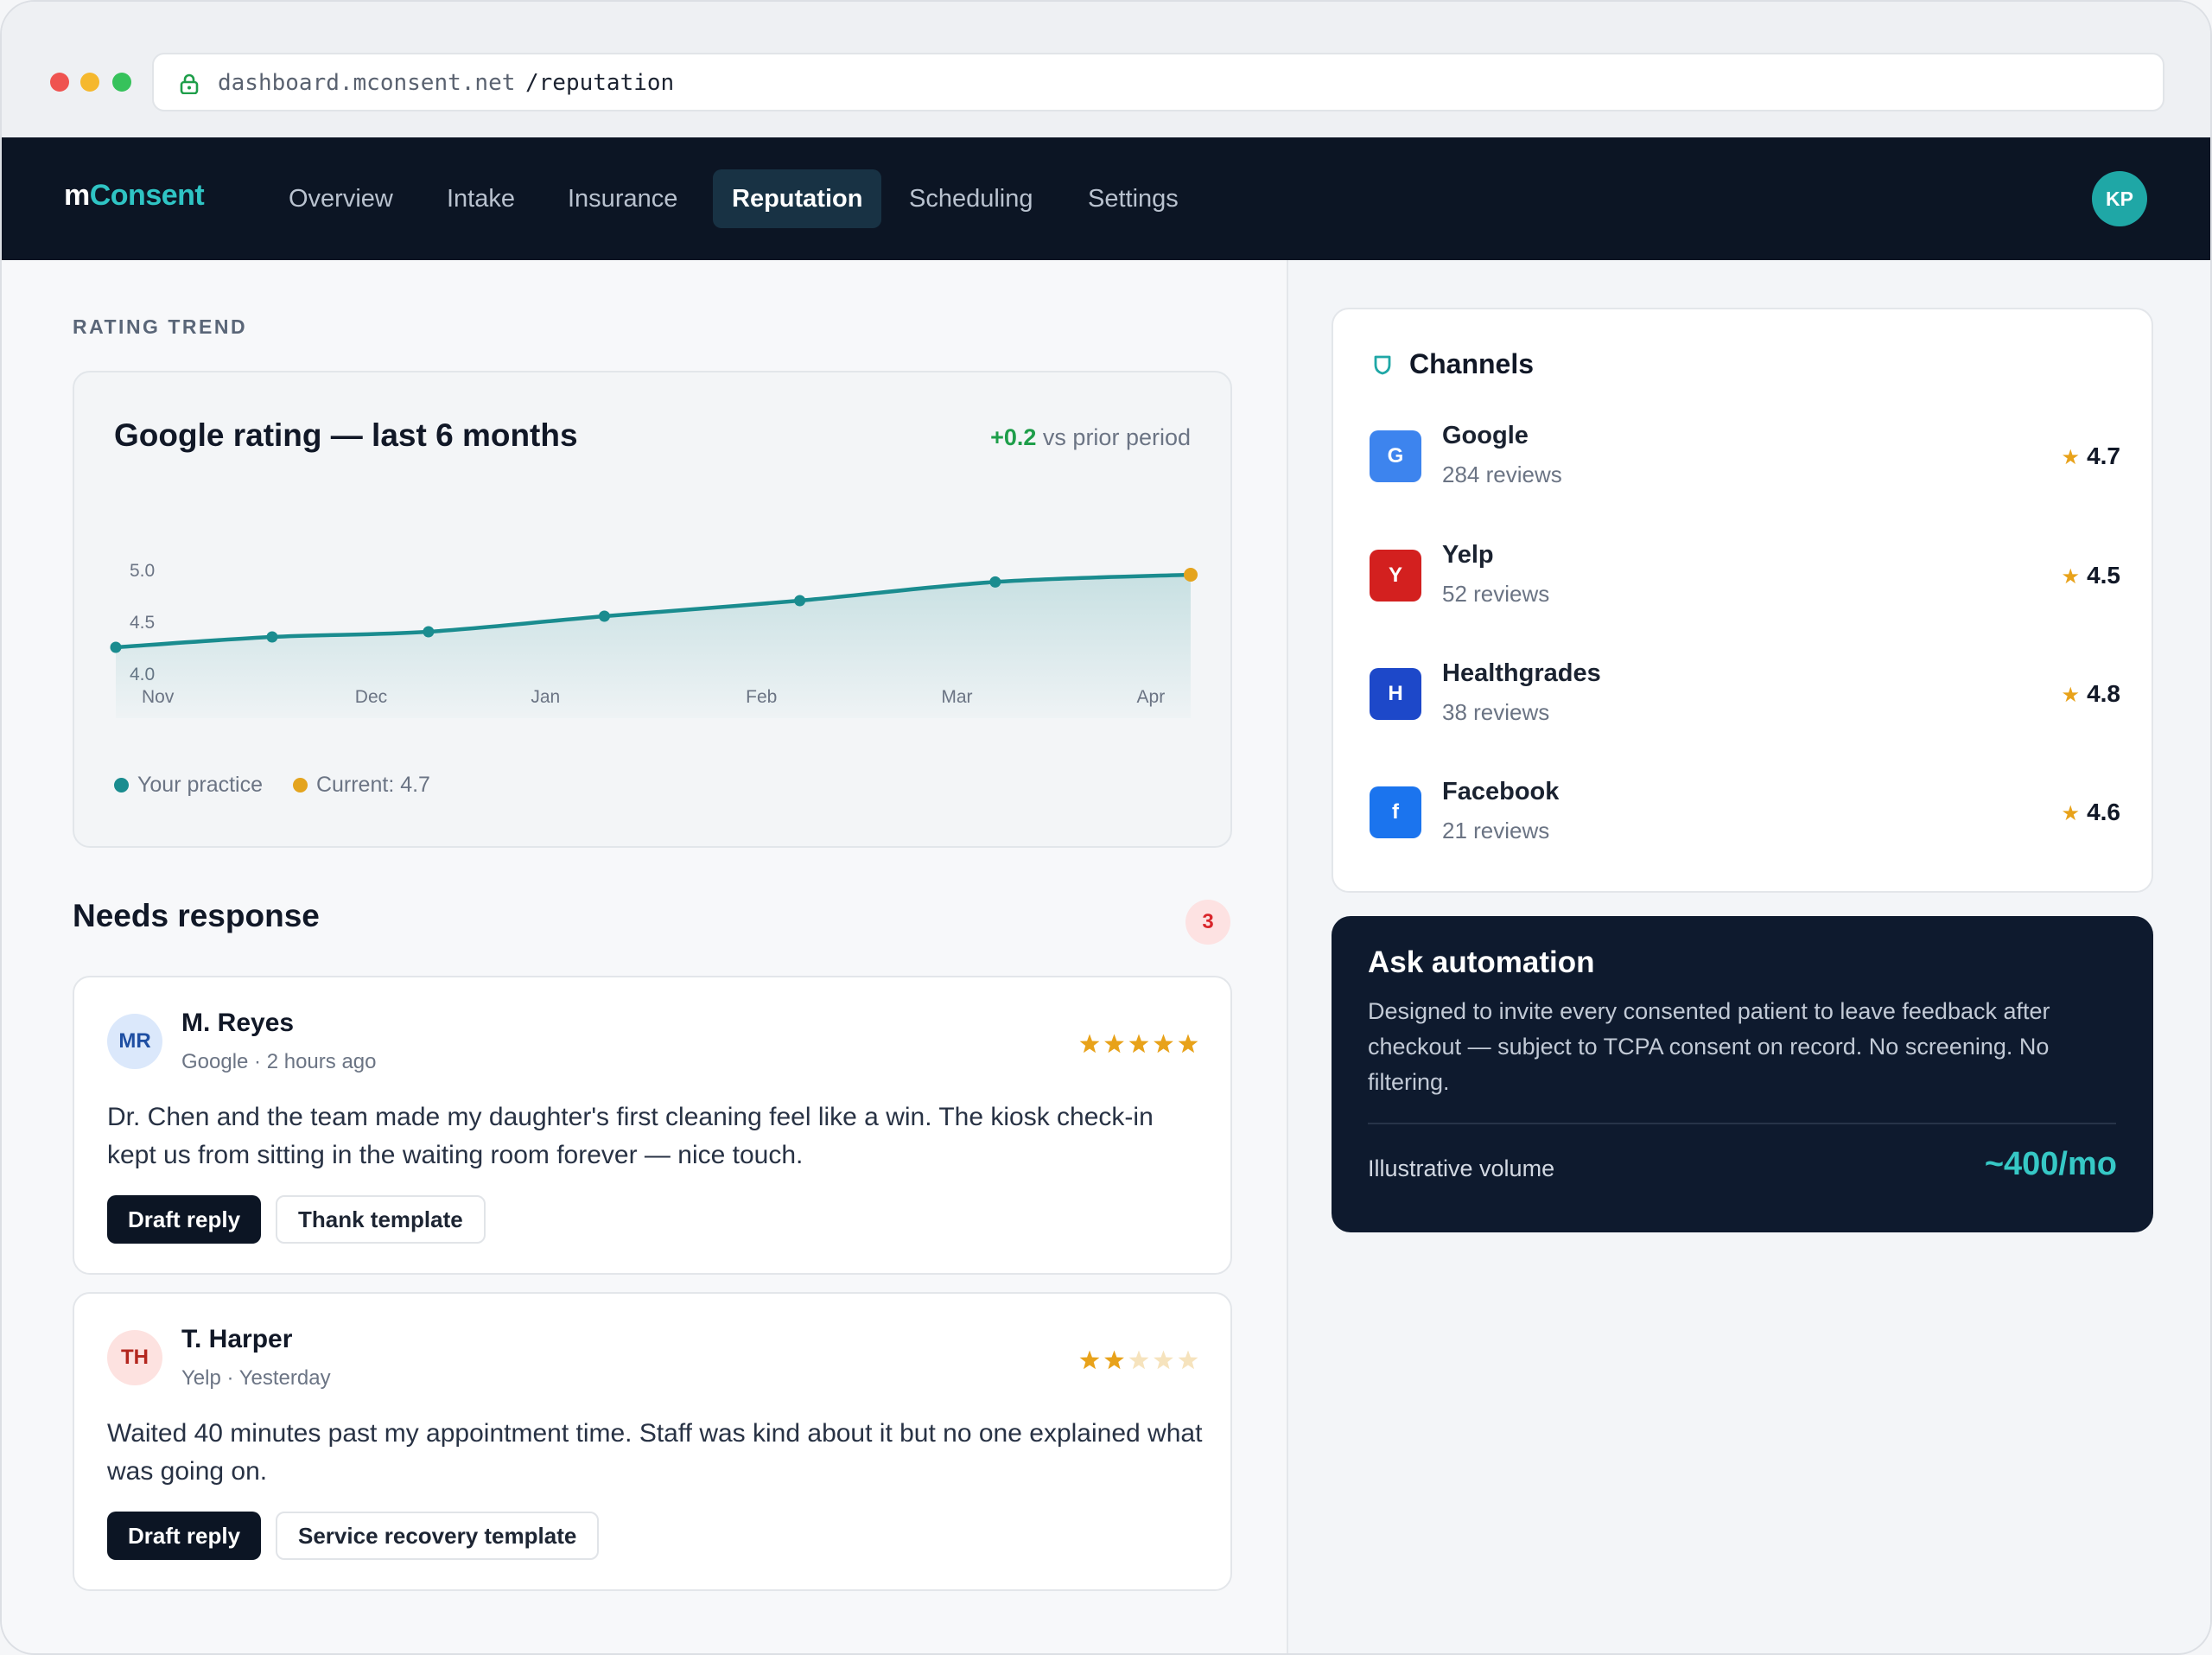 The width and height of the screenshot is (2212, 1655). I want to click on nav-tab-reputation: Reputation, so click(797, 198).